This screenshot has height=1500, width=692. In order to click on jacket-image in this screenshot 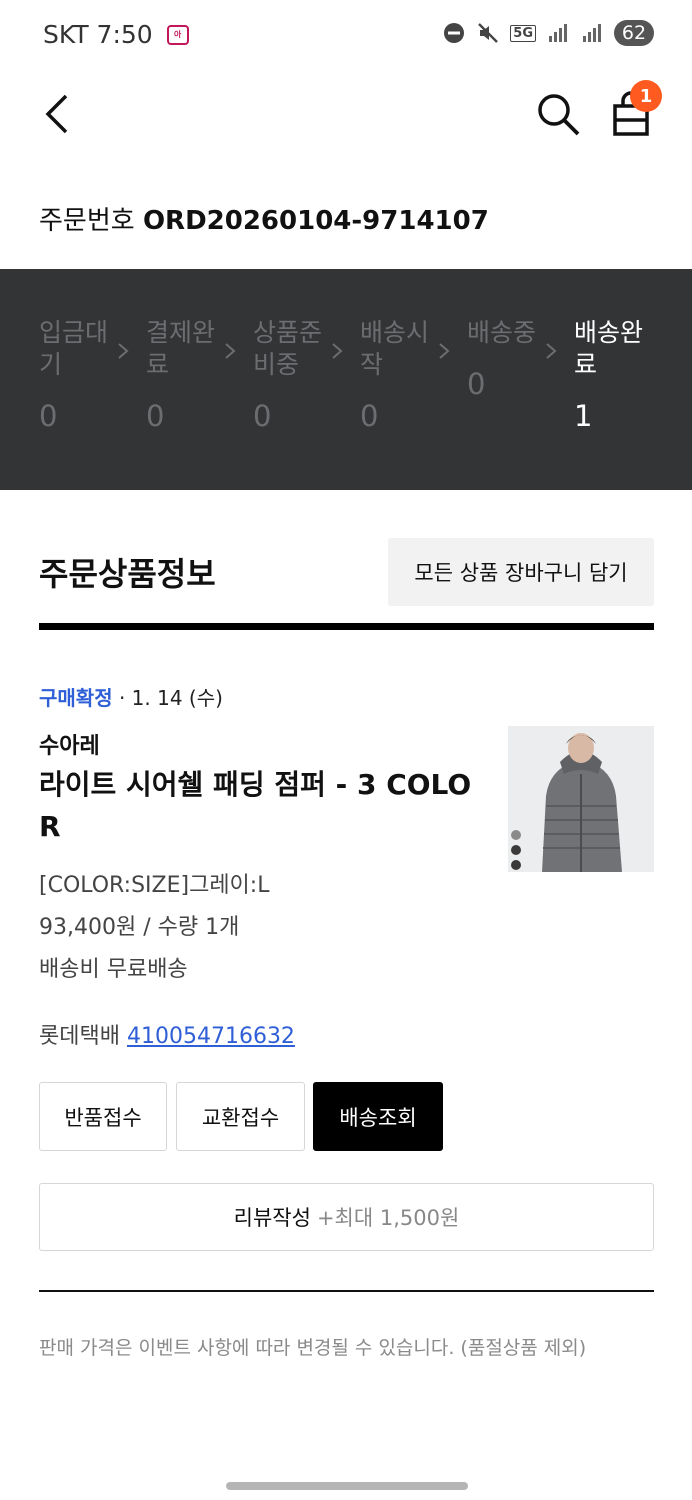, I will do `click(581, 799)`.